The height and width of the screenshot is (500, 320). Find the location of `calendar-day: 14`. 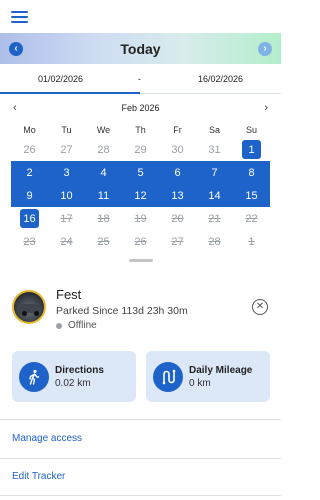

calendar-day: 14 is located at coordinates (214, 195).